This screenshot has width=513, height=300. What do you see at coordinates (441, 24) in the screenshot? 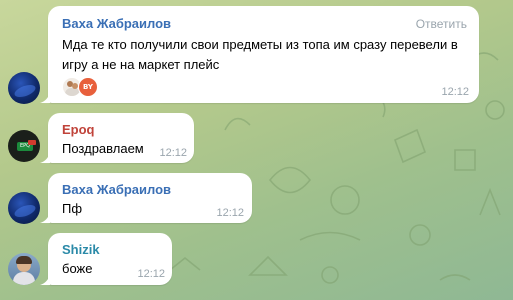
I see `reply-button: Ответить` at bounding box center [441, 24].